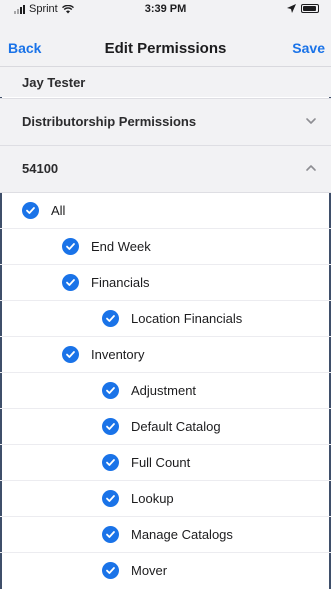 This screenshot has height=589, width=331. I want to click on permission-item-lookup: Lookup, so click(138, 498).